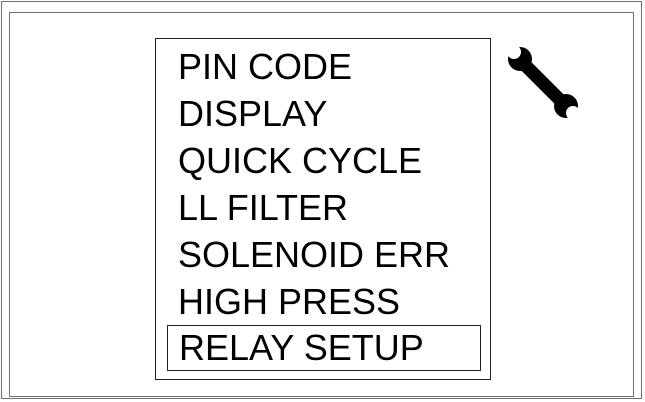 The height and width of the screenshot is (402, 645). Describe the element at coordinates (324, 348) in the screenshot. I see `menu-item-relay-setup-selected: RELAY SETUP` at that location.